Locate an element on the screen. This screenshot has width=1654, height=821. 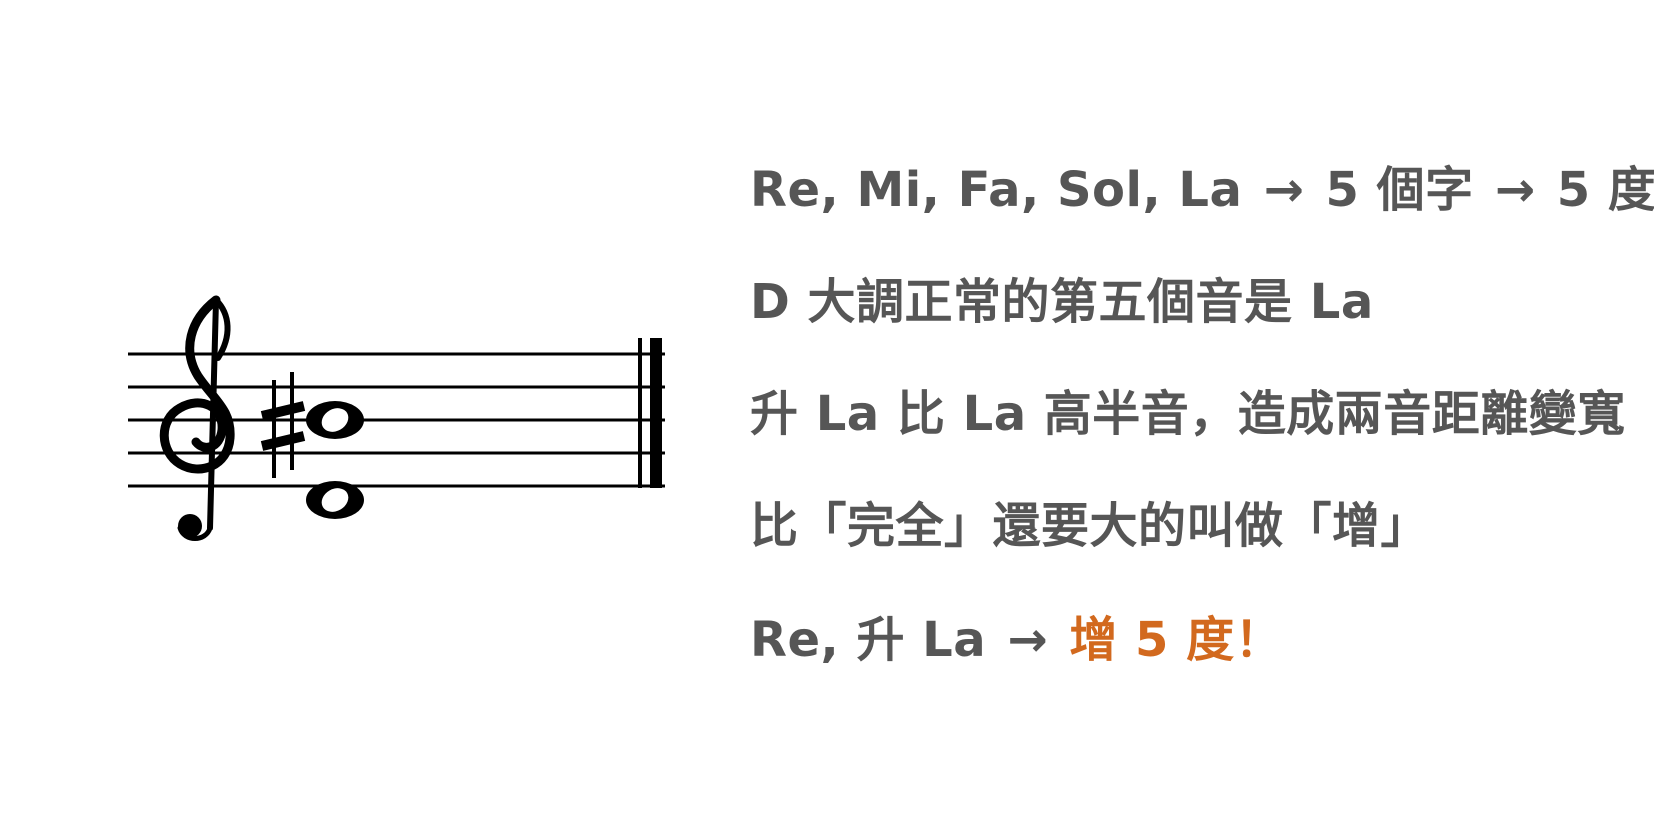
interval-number: 5 度 is located at coordinates (1605, 190).